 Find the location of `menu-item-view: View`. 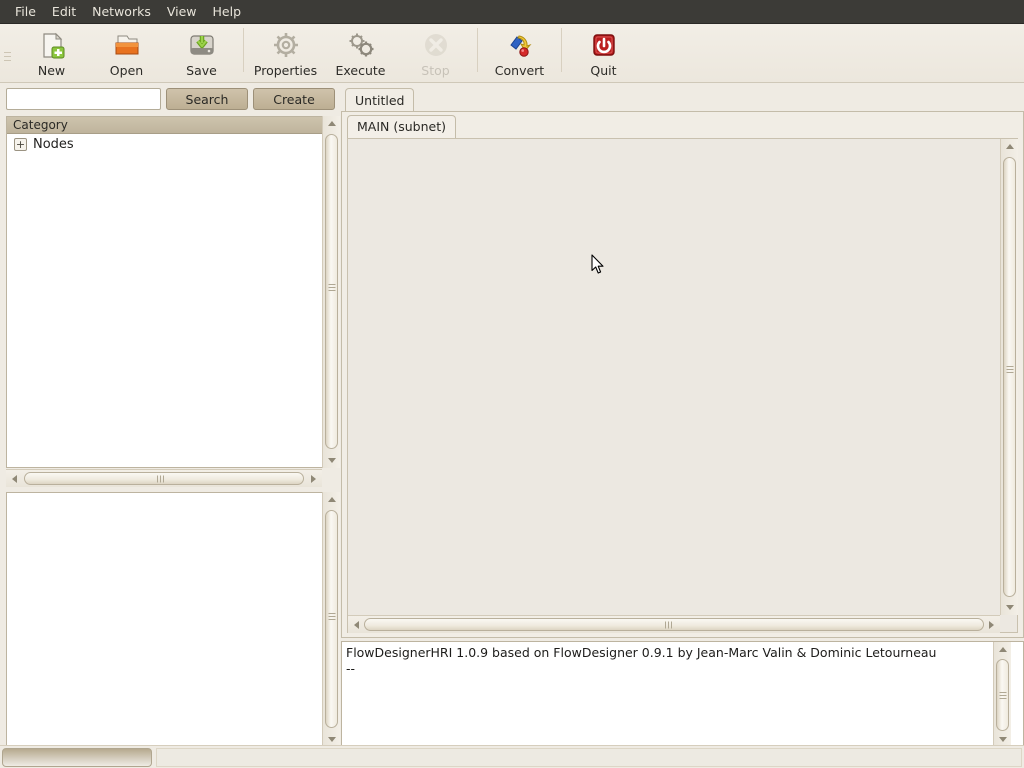

menu-item-view: View is located at coordinates (182, 12).